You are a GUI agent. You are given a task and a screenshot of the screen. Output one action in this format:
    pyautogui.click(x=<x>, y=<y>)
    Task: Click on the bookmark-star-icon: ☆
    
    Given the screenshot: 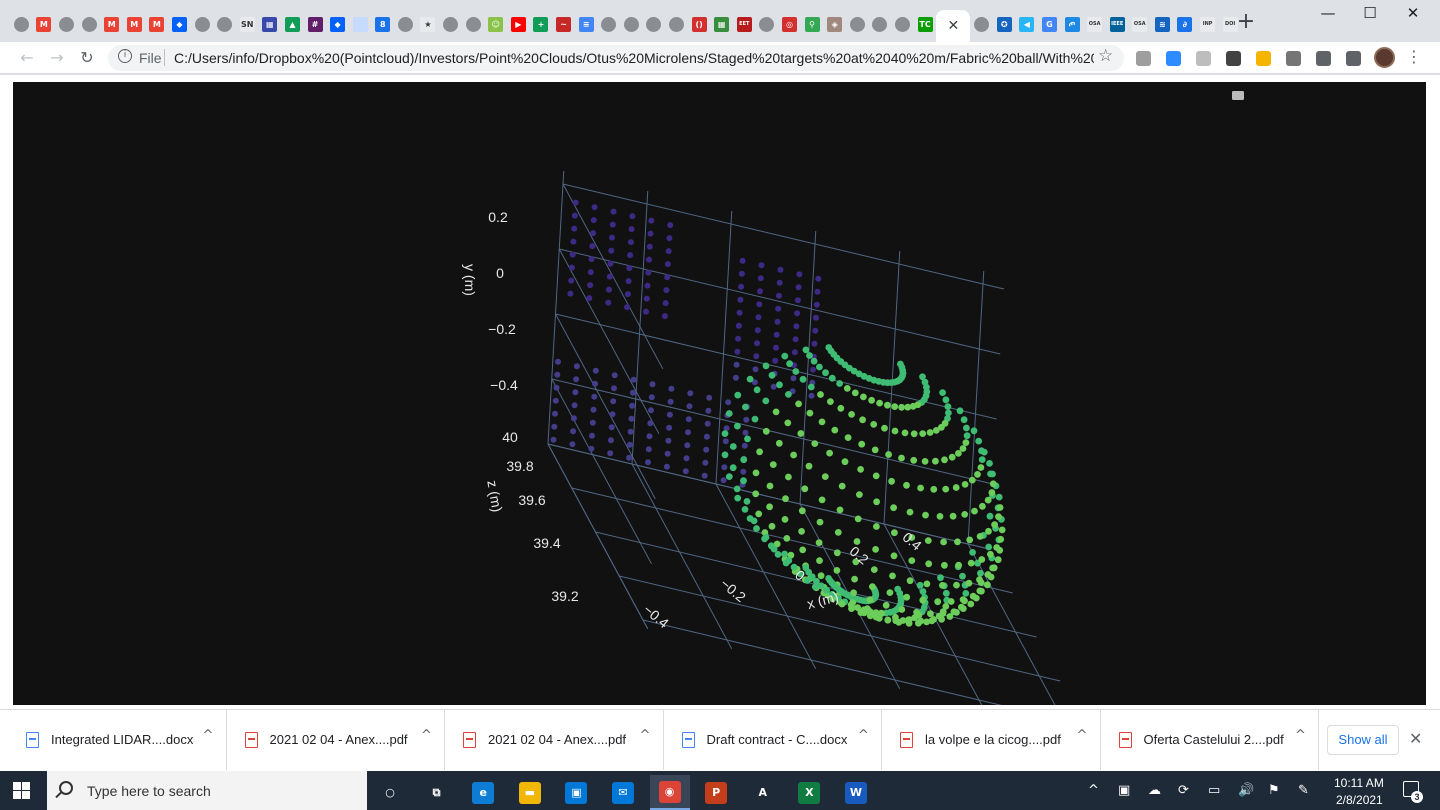 What is the action you would take?
    pyautogui.click(x=1105, y=56)
    